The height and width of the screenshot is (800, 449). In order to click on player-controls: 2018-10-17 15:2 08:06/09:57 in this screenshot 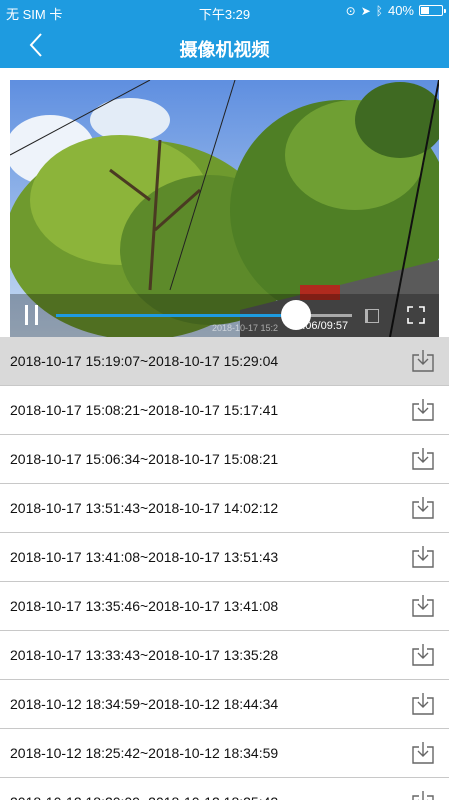, I will do `click(224, 315)`.